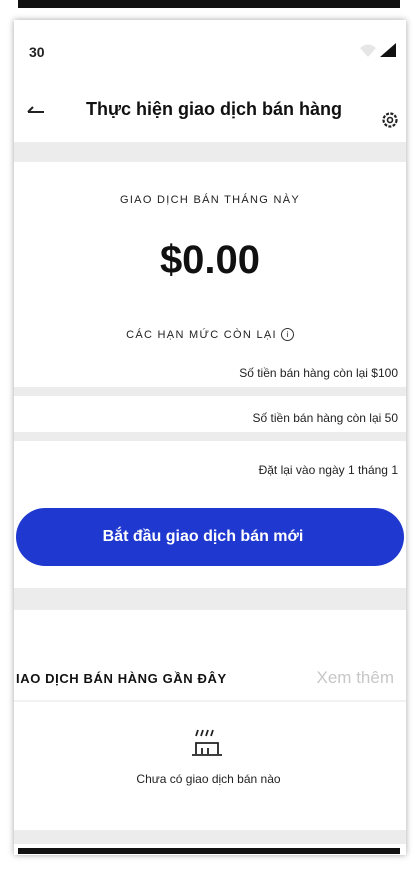  I want to click on info-icon: i, so click(287, 334).